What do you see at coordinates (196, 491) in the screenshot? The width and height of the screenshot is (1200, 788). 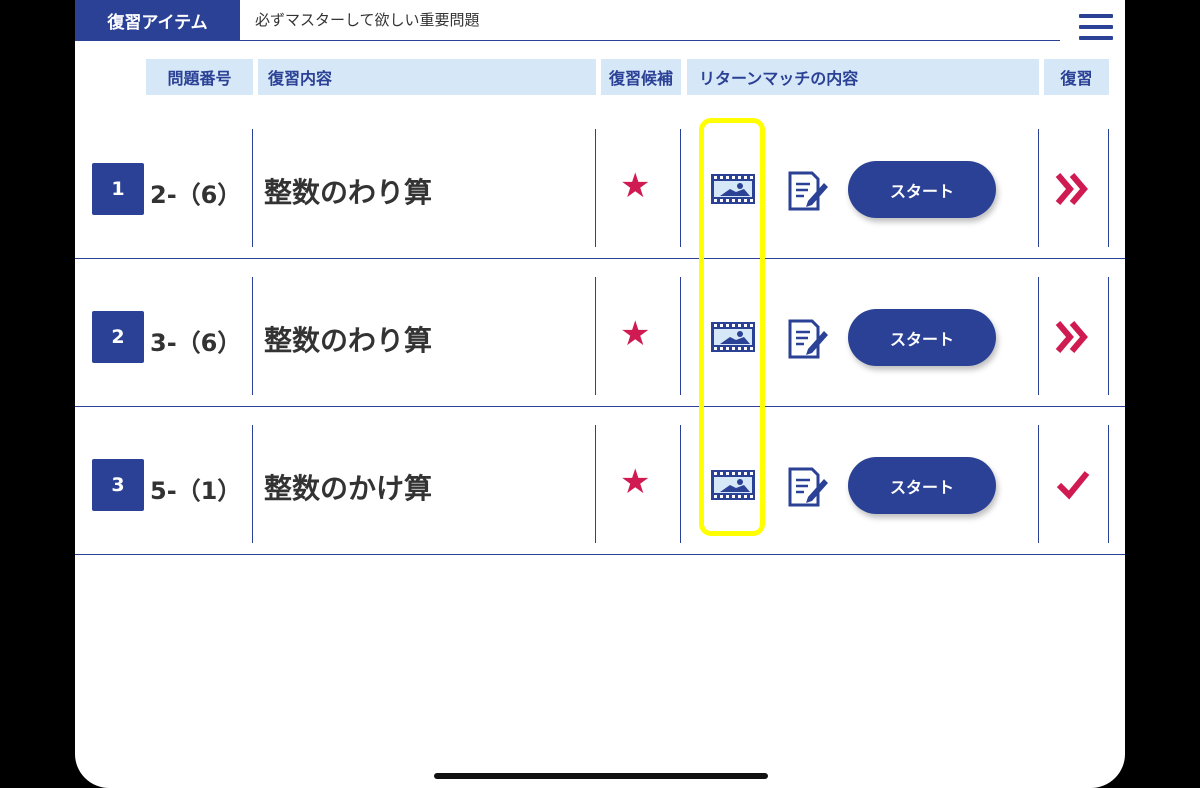 I see `problem-code: 5-（1）` at bounding box center [196, 491].